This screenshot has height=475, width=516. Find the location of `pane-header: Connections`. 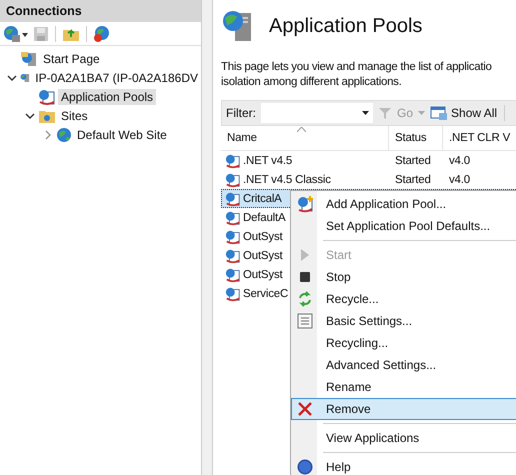

pane-header: Connections is located at coordinates (100, 11).